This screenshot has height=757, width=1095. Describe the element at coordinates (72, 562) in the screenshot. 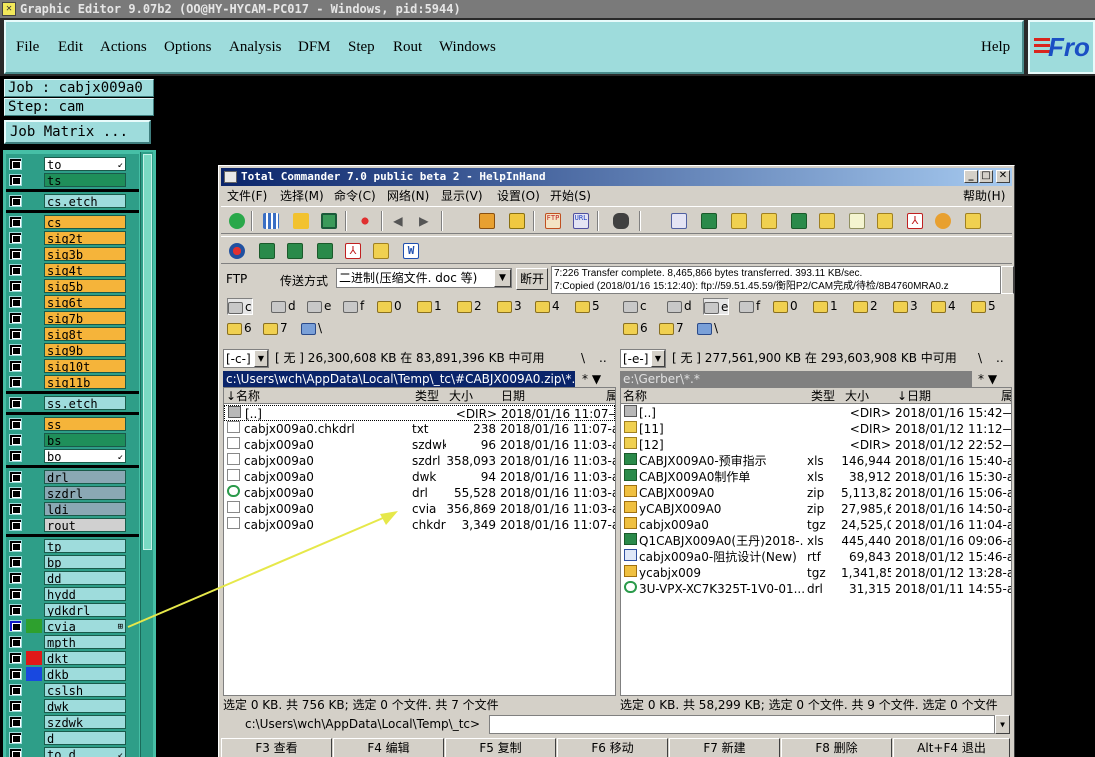

I see `layer-row: bp` at that location.